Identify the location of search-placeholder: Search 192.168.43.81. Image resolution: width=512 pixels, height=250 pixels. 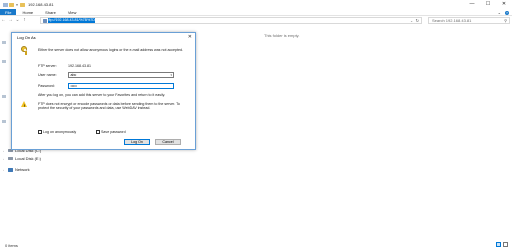
(452, 20).